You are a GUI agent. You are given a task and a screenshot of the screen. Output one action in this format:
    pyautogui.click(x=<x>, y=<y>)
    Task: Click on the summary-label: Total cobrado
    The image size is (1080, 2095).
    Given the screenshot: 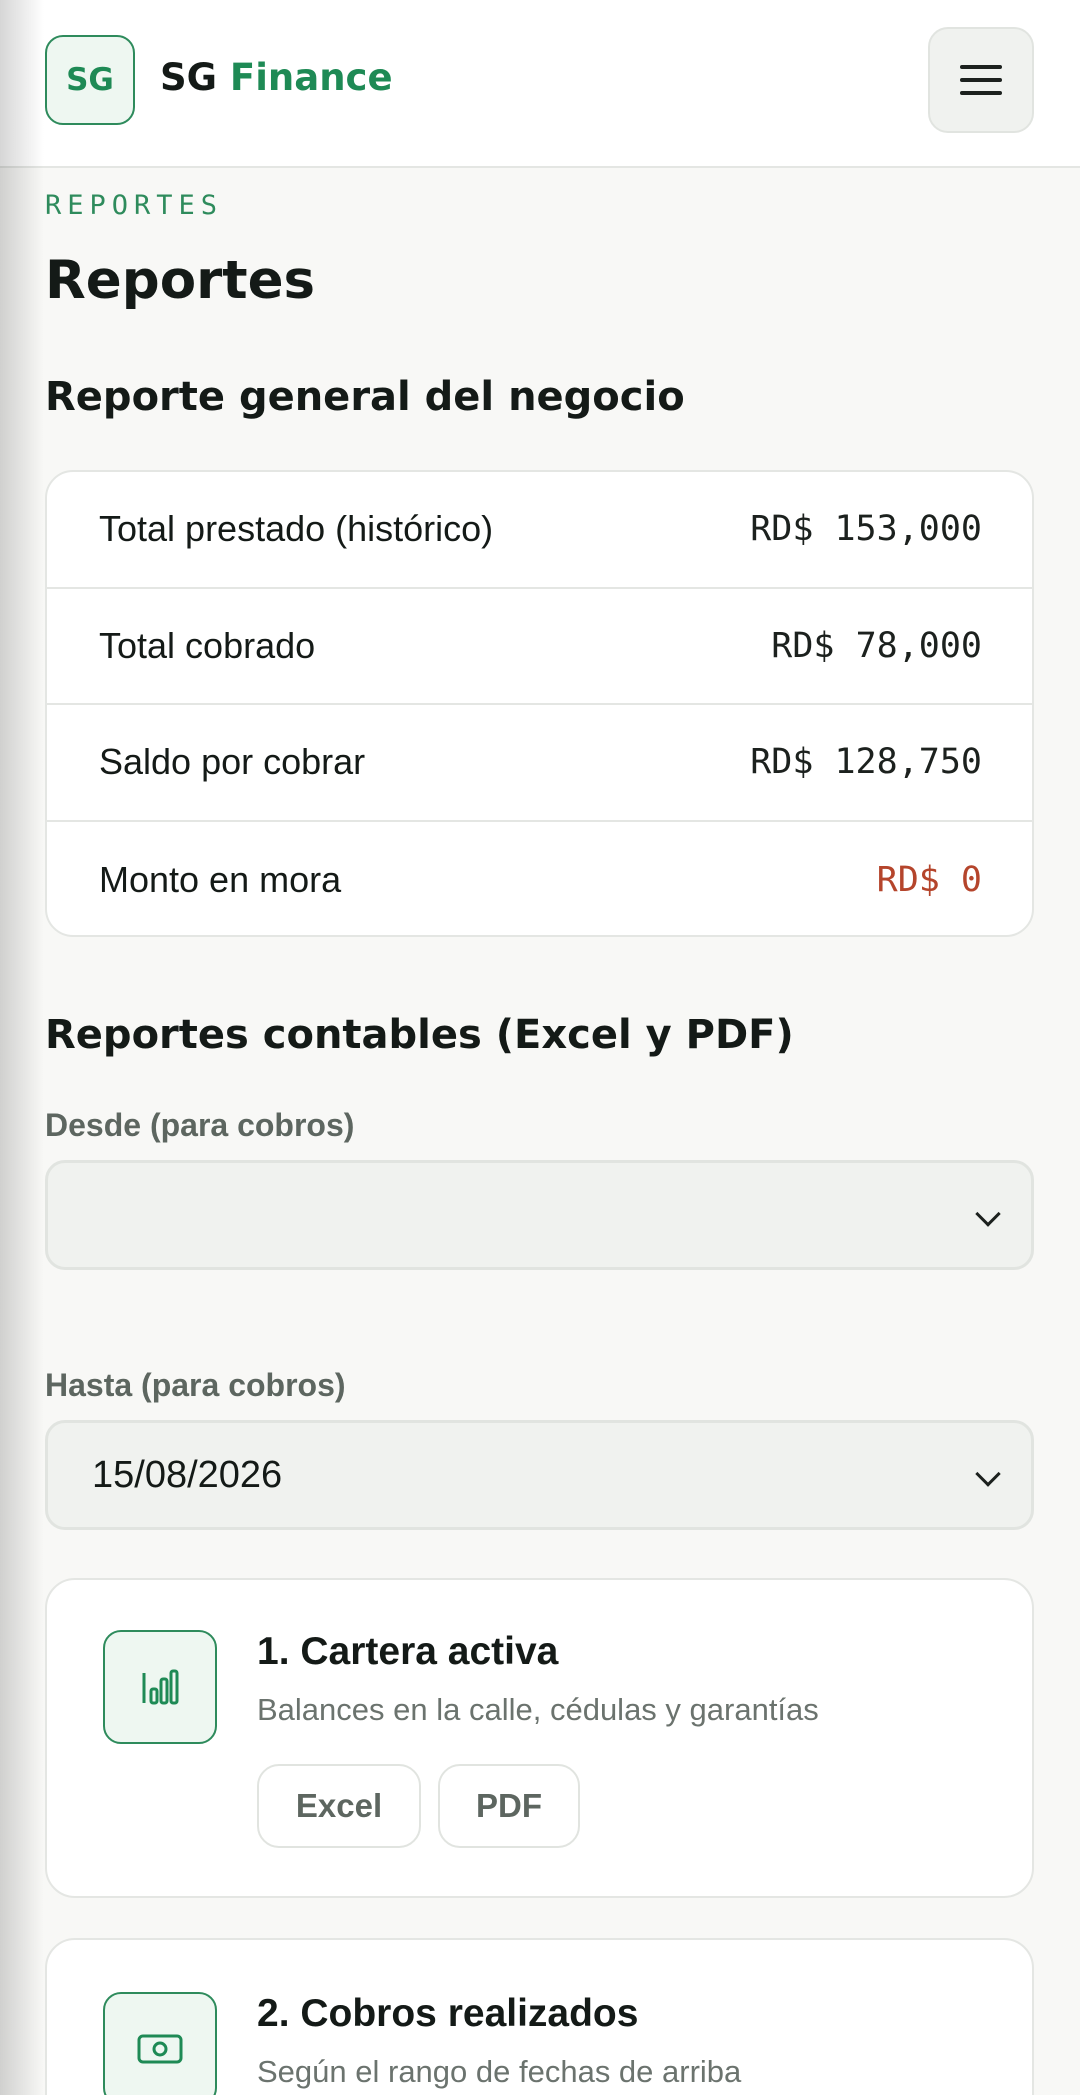 What is the action you would take?
    pyautogui.click(x=207, y=645)
    